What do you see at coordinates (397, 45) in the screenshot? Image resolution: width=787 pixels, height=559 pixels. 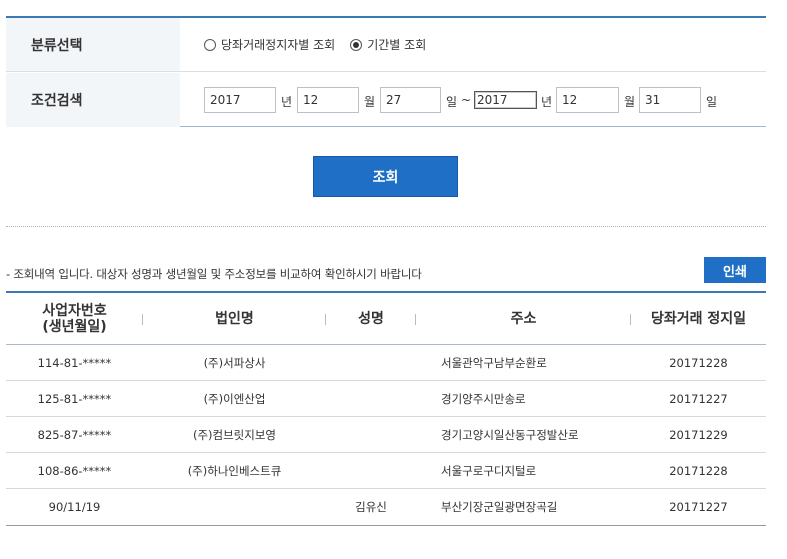 I see `radio-label: 기간별 조회` at bounding box center [397, 45].